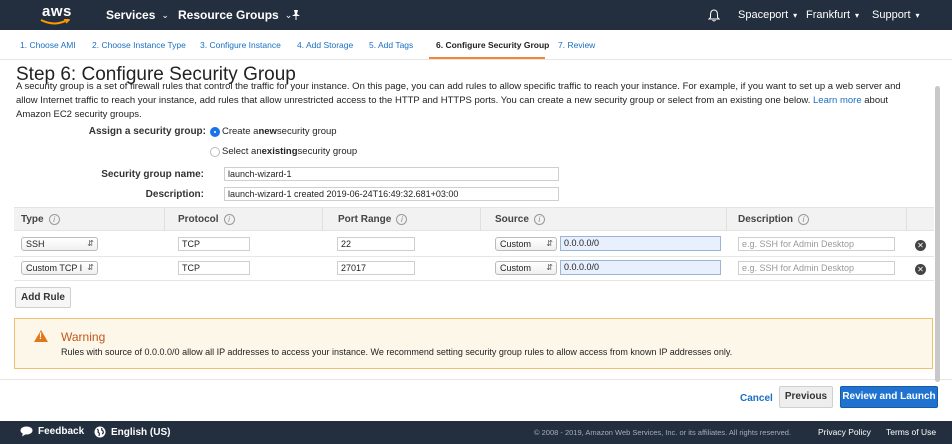  I want to click on pushpin-icon, so click(296, 15).